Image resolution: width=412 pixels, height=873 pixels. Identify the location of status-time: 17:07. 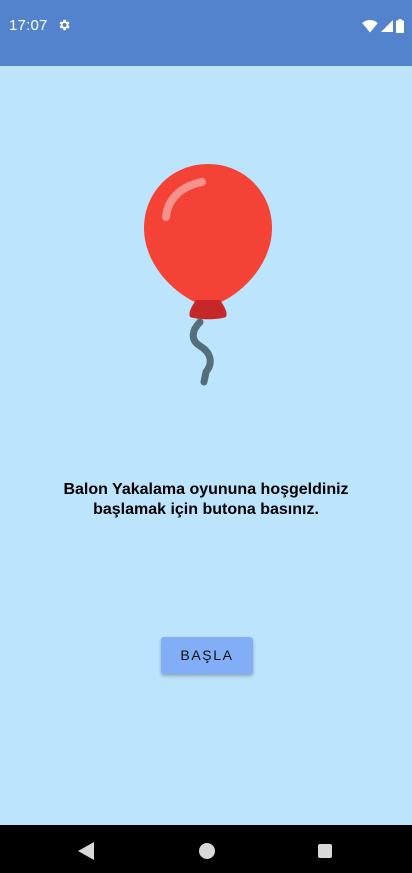
(28, 25).